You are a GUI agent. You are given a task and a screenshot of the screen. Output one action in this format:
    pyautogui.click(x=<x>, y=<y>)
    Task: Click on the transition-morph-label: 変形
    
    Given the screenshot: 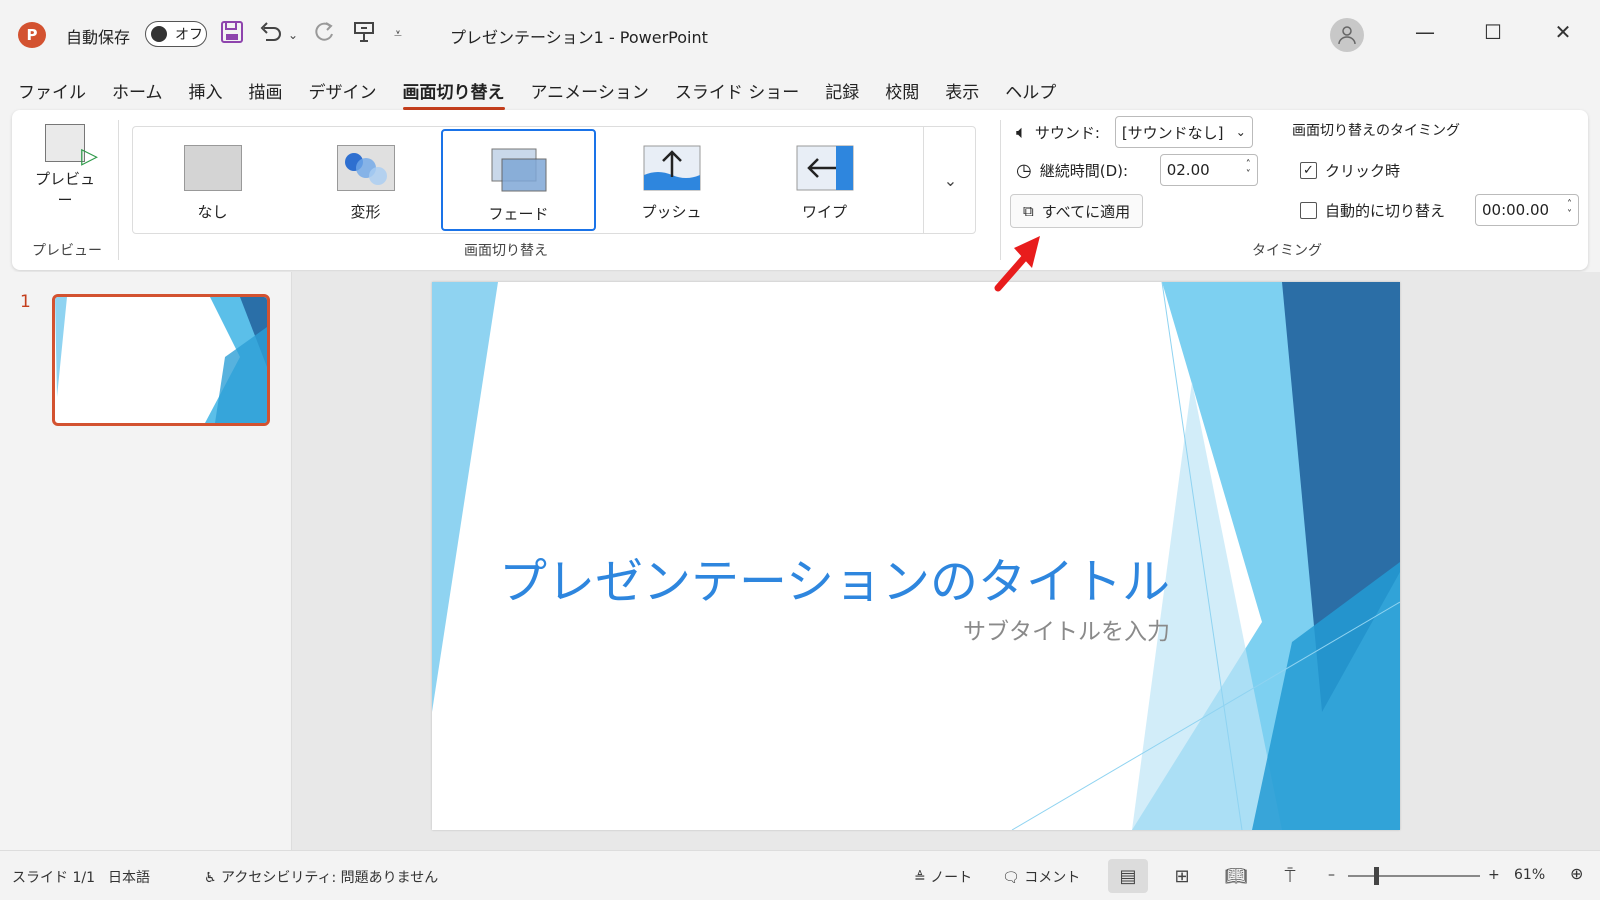 What is the action you would take?
    pyautogui.click(x=365, y=212)
    